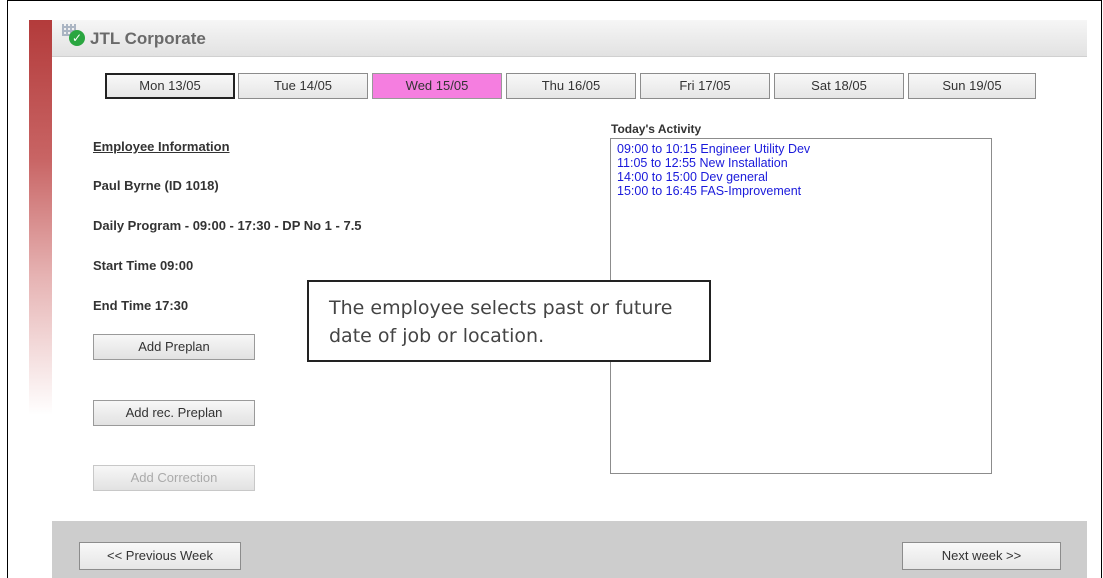 The width and height of the screenshot is (1103, 578). Describe the element at coordinates (656, 129) in the screenshot. I see `activity-title: Today's Activity` at that location.